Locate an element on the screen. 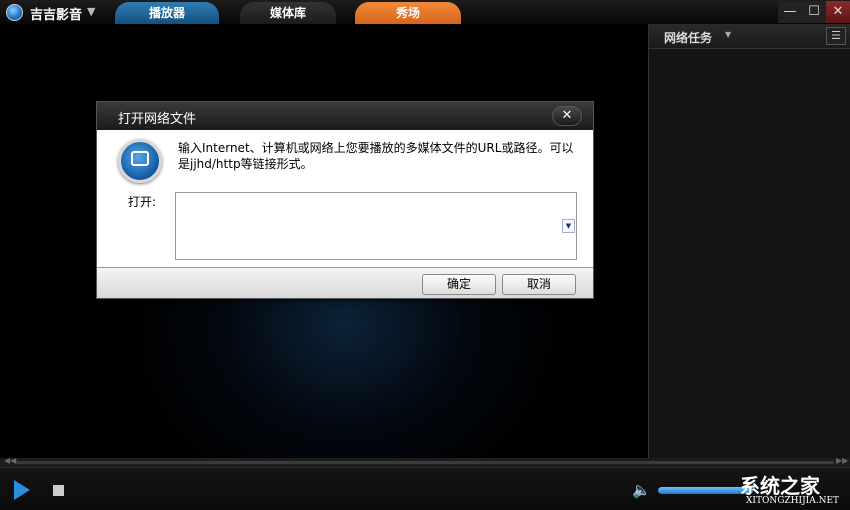  seek-track is located at coordinates (425, 462).